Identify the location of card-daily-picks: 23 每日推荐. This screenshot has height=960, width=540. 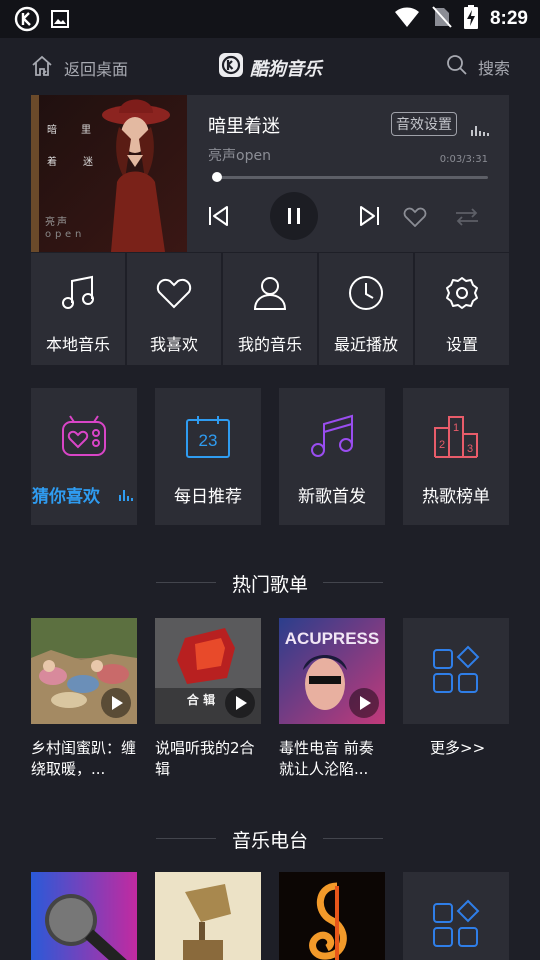
(208, 456).